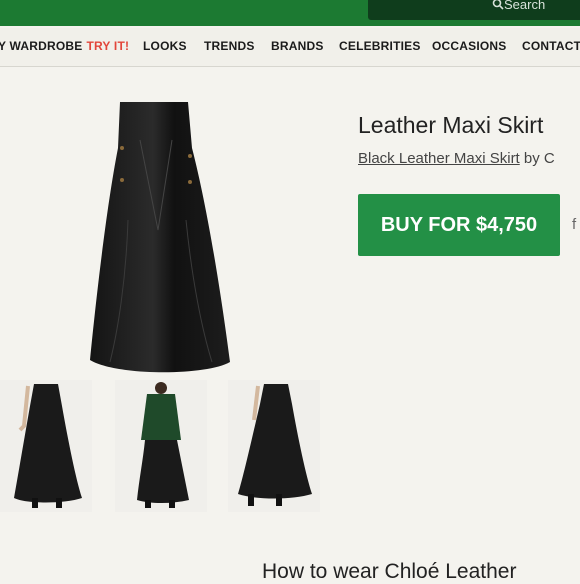 Image resolution: width=580 pixels, height=584 pixels. What do you see at coordinates (451, 125) in the screenshot?
I see `product-title: Leather Maxi Skirt` at bounding box center [451, 125].